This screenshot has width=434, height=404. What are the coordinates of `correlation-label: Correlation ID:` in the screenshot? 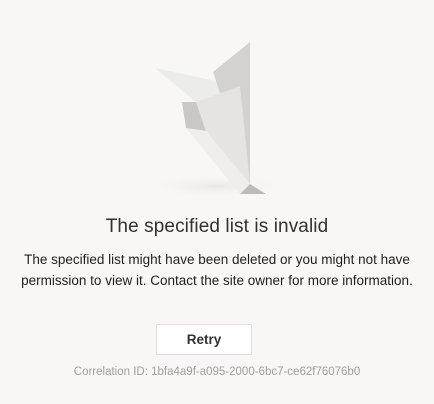 It's located at (110, 372).